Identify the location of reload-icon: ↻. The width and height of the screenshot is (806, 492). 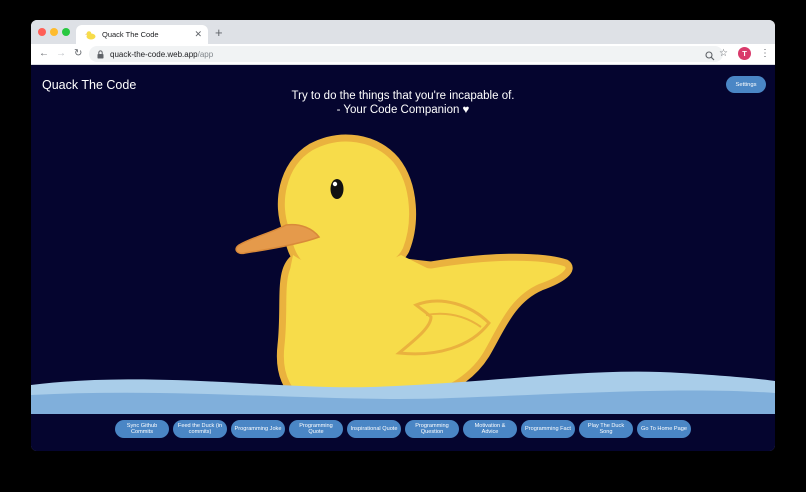
(78, 54).